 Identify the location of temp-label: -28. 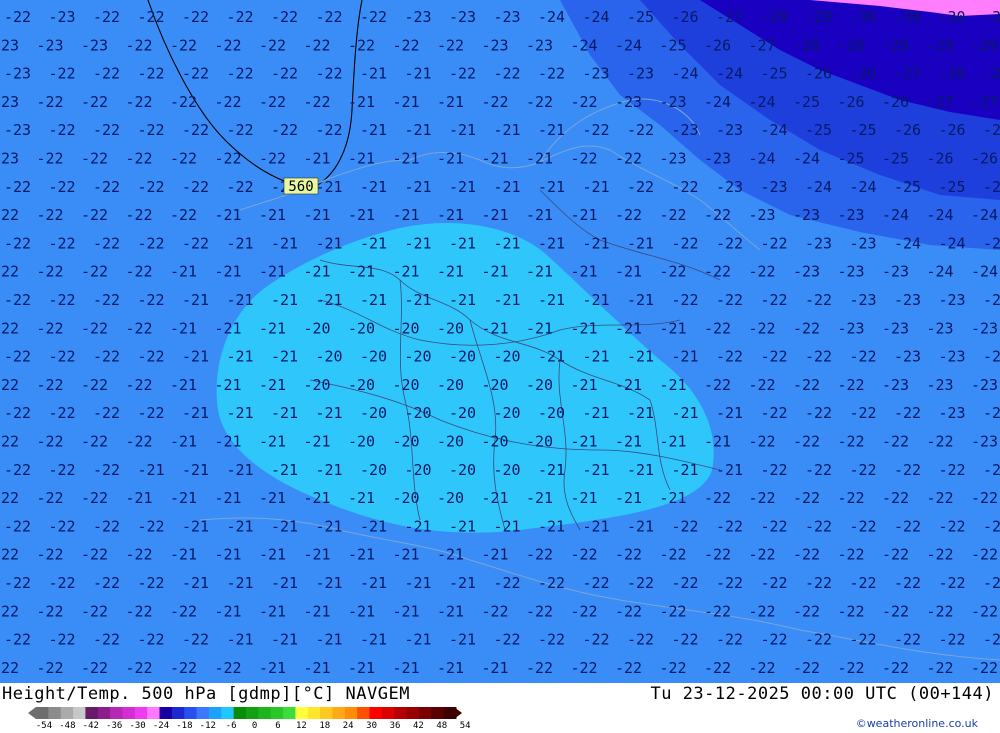
(774, 17).